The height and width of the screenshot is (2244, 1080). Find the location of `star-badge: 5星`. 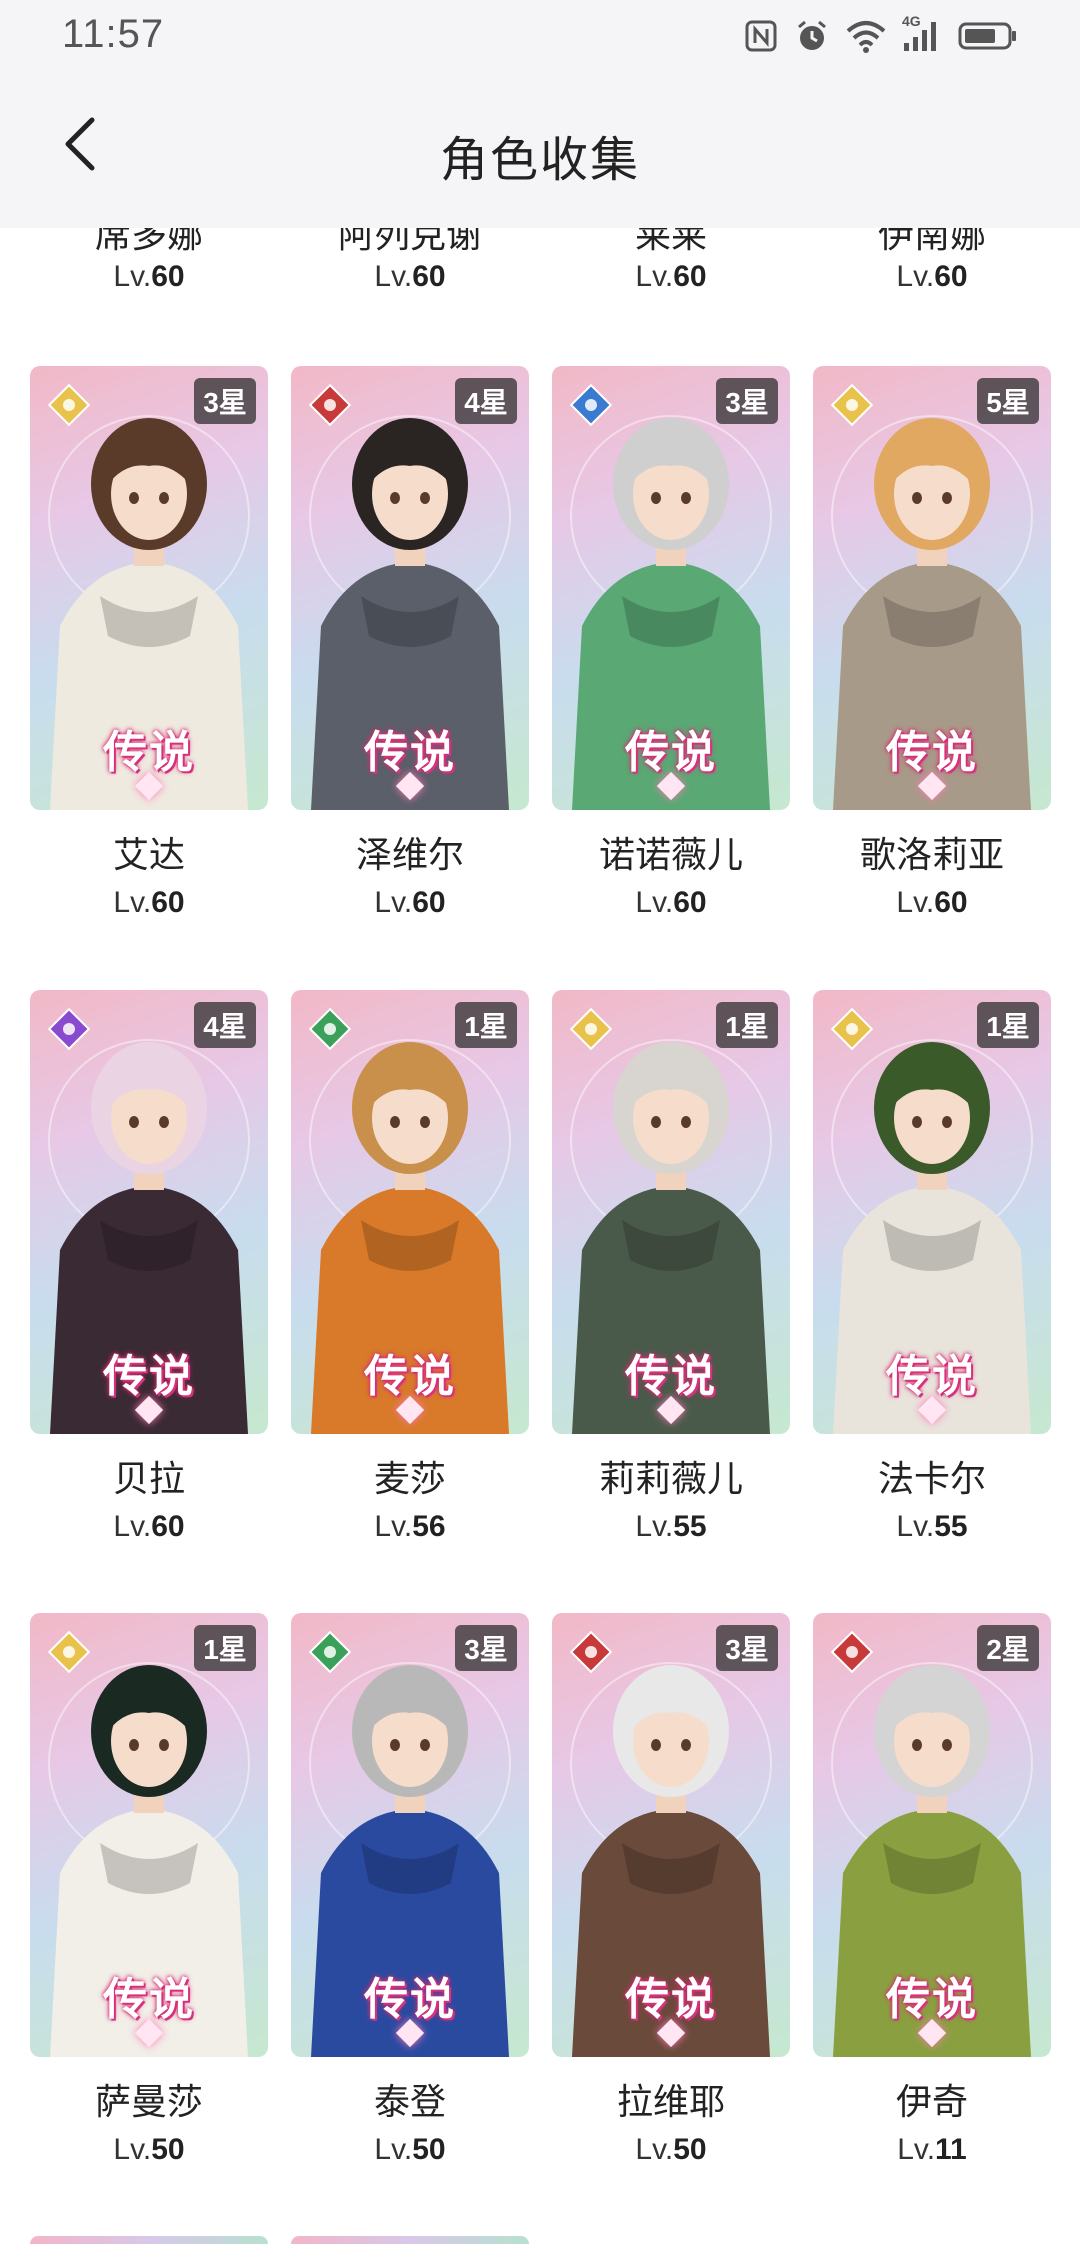

star-badge: 5星 is located at coordinates (1008, 401).